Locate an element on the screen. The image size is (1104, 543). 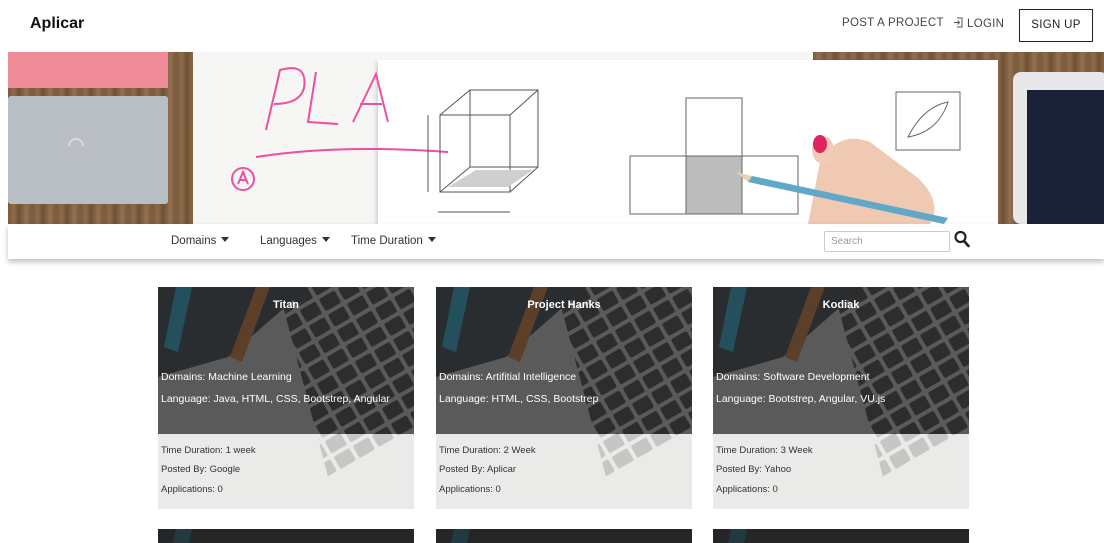
time-duration-dropdown: Time Duration is located at coordinates (393, 241).